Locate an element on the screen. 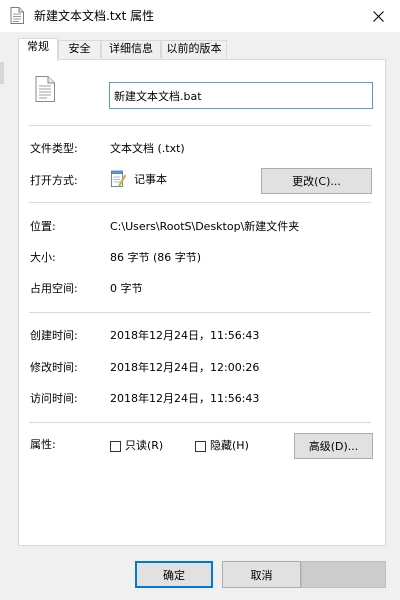 The height and width of the screenshot is (600, 400). created-label: 创建时间: is located at coordinates (54, 335).